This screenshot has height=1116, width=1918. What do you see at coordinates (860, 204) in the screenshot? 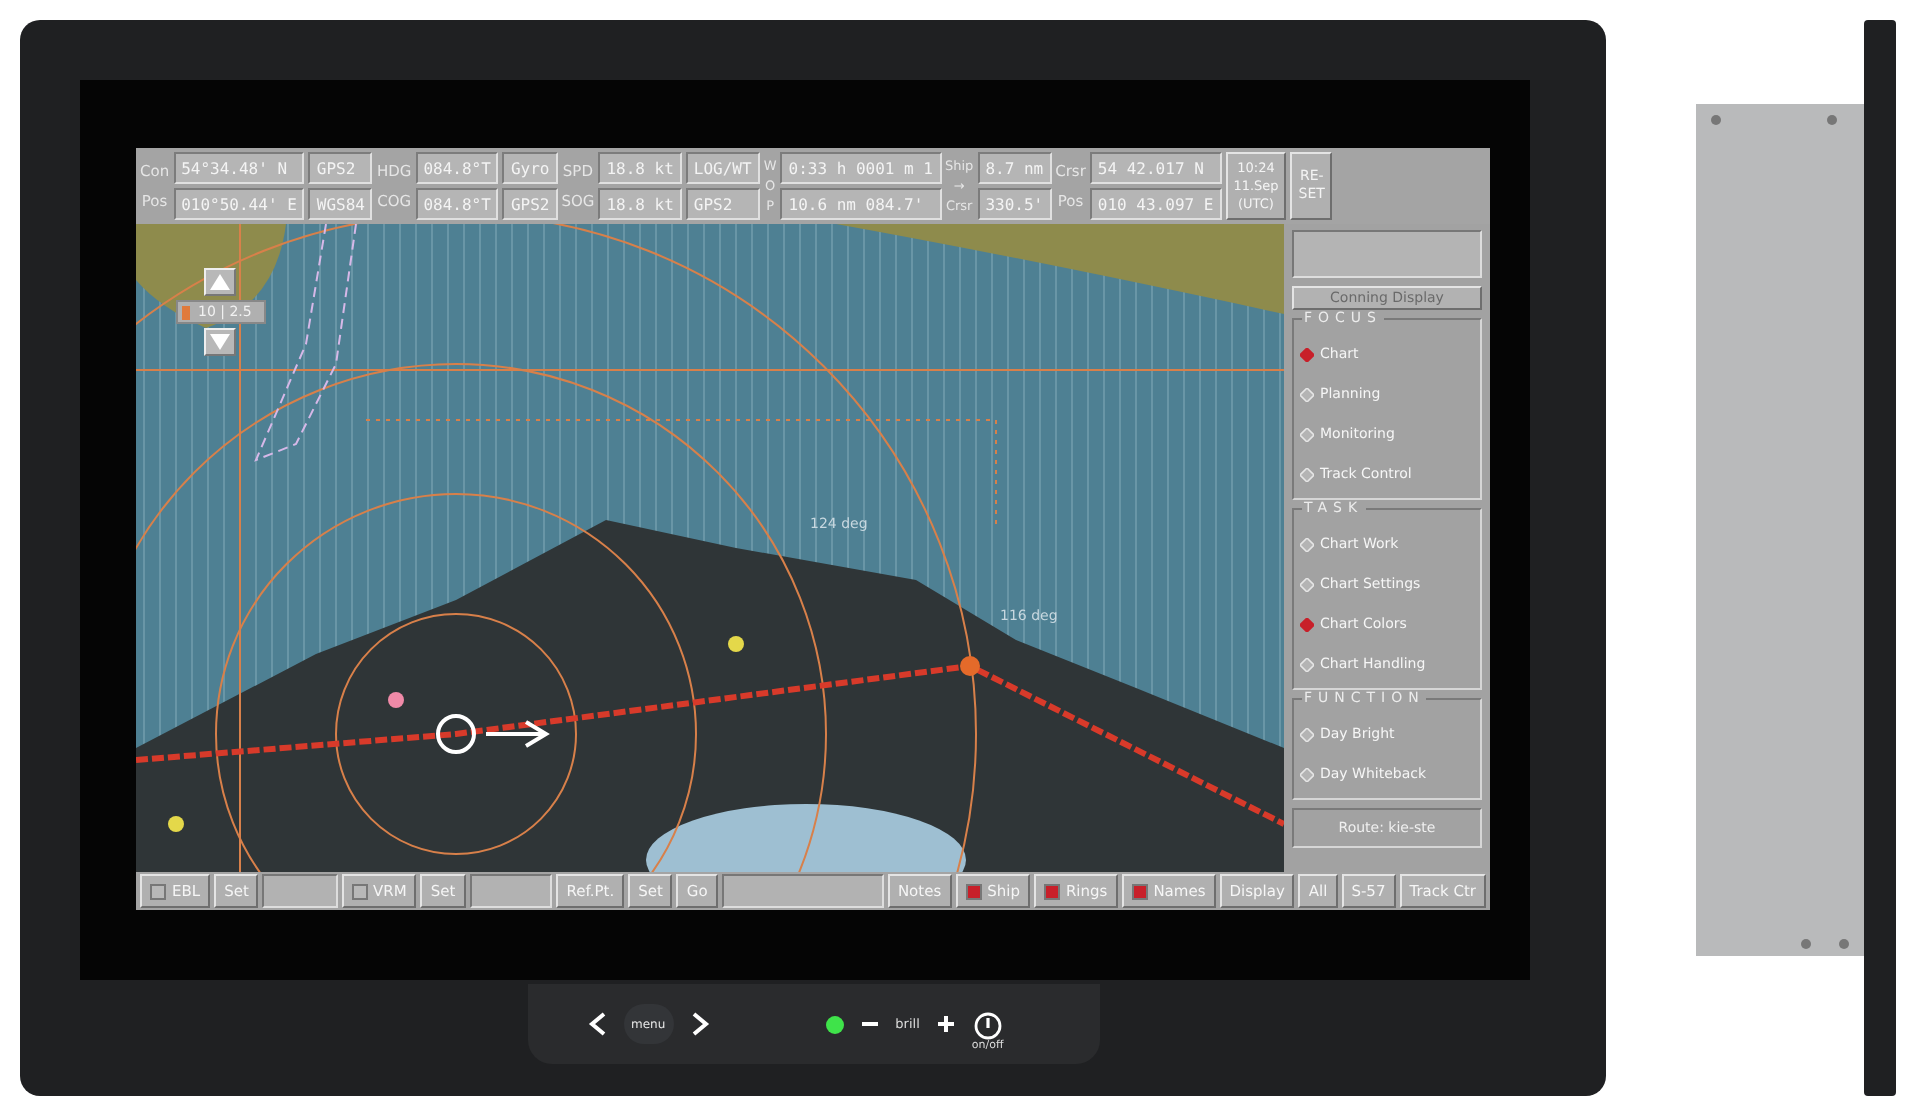
I see `readout-field: 10.6 nm 084.7'` at bounding box center [860, 204].